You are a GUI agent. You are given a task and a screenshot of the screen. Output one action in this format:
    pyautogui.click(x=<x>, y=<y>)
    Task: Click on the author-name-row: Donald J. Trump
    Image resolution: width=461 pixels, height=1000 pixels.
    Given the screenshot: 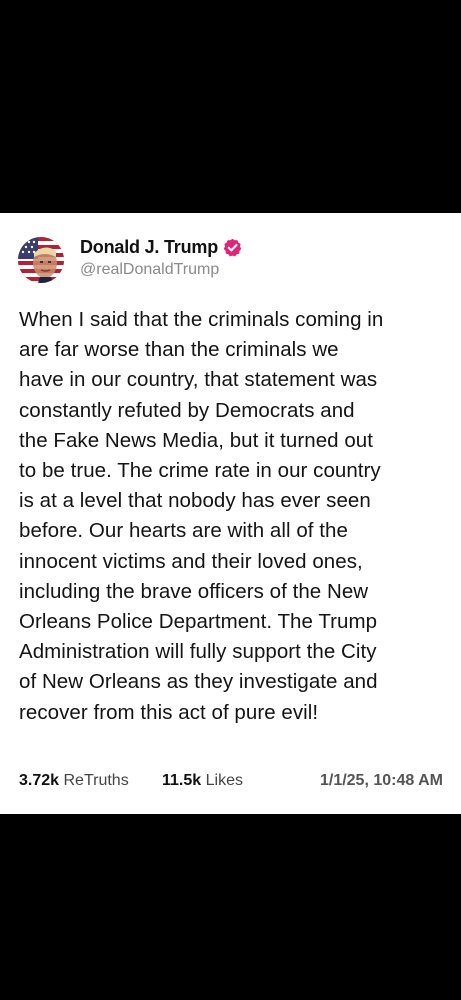 What is the action you would take?
    pyautogui.click(x=161, y=247)
    